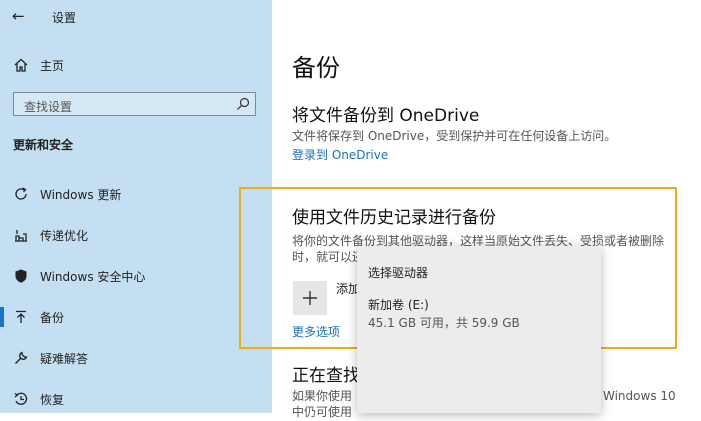 Image resolution: width=701 pixels, height=421 pixels. I want to click on sidebar-item-backup: 备份, so click(136, 317).